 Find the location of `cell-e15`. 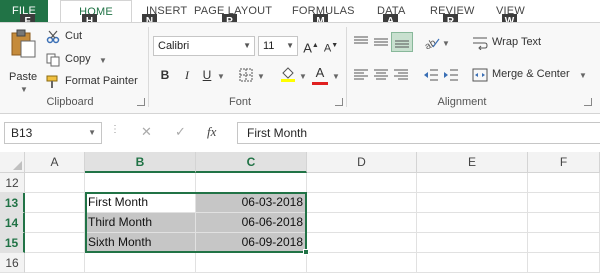

cell-e15 is located at coordinates (472, 243).